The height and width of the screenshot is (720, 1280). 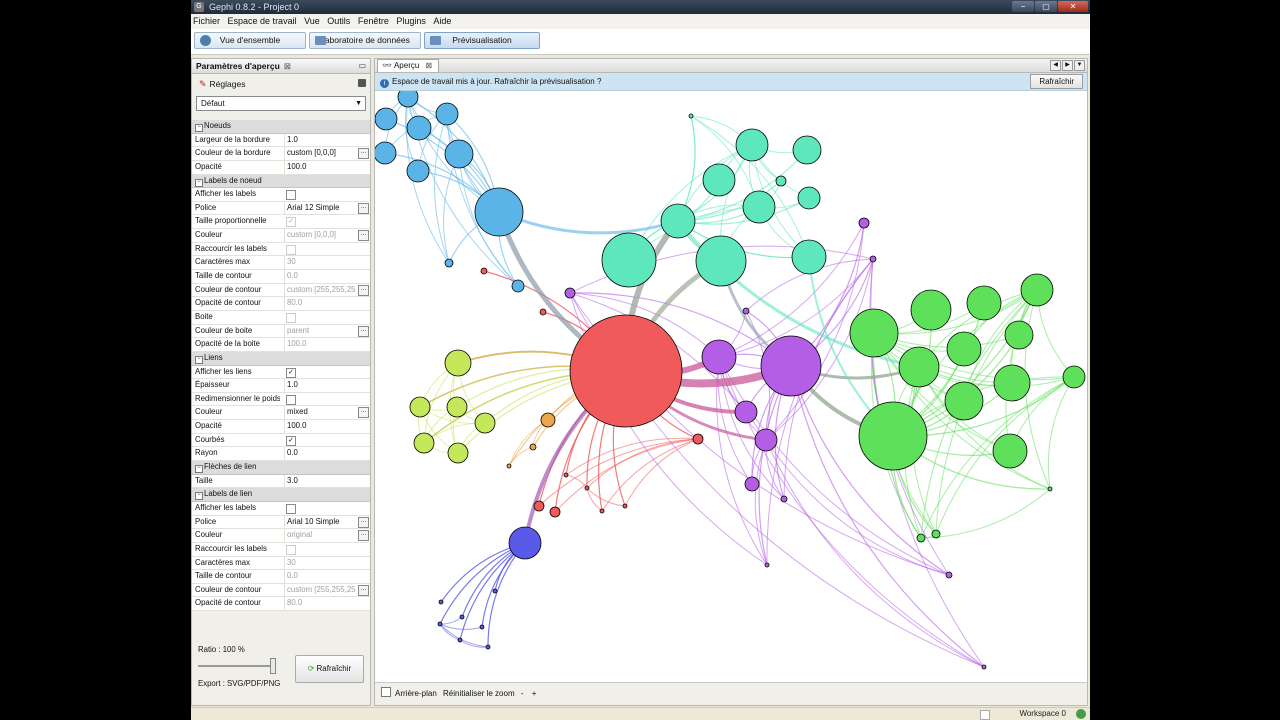 What do you see at coordinates (320, 481) in the screenshot?
I see `property-value: 3.0` at bounding box center [320, 481].